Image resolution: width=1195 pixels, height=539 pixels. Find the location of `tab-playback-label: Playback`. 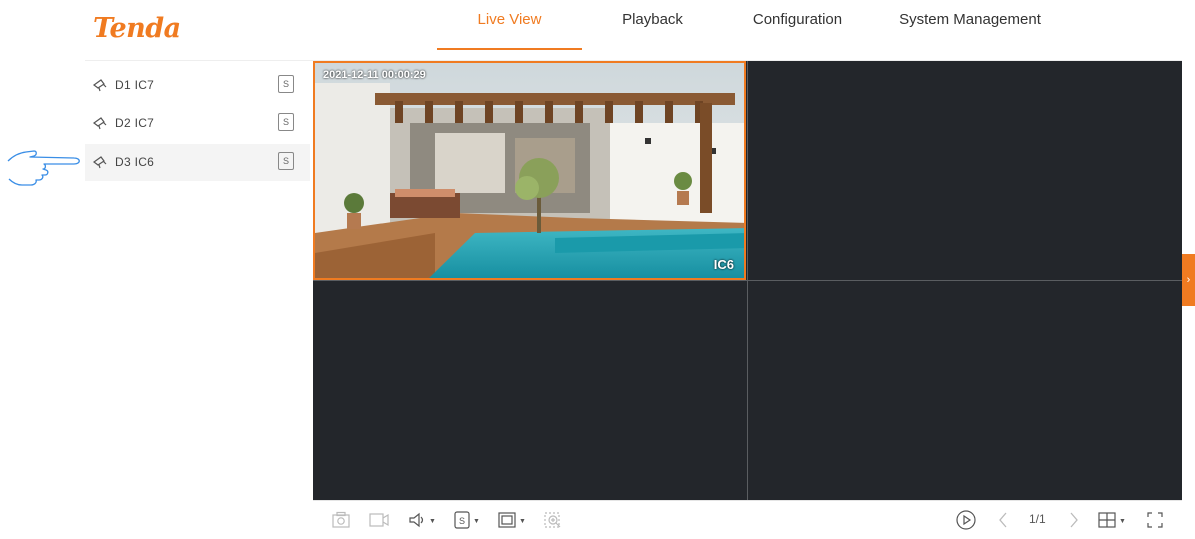

tab-playback-label: Playback is located at coordinates (652, 19).